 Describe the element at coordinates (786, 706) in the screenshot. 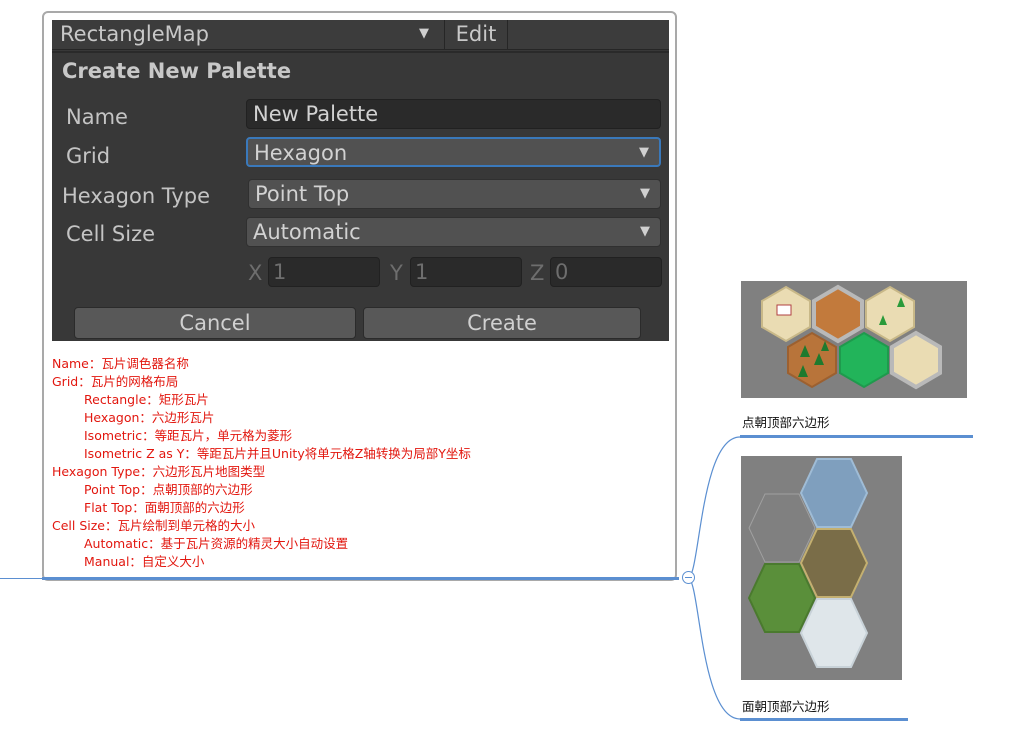

I see `flat-top-caption: 面朝顶部六边形` at that location.